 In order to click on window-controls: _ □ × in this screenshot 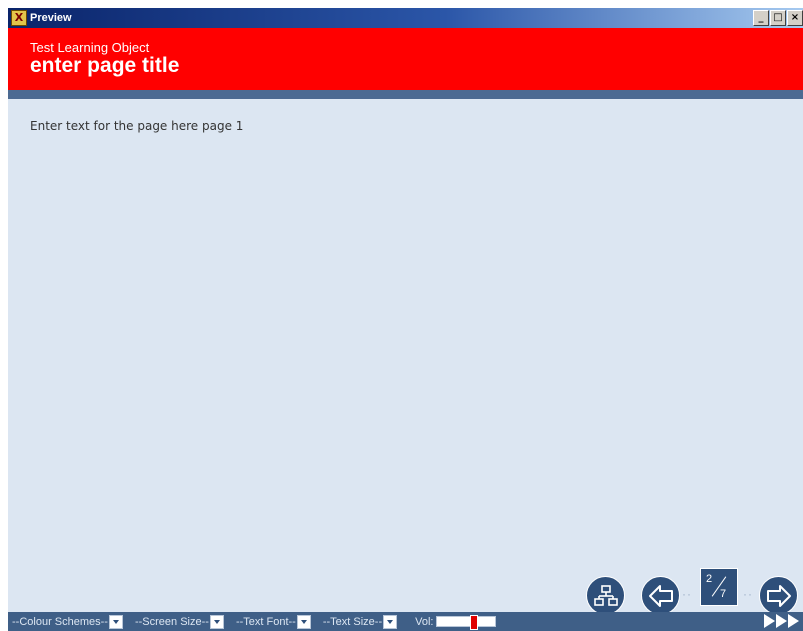, I will do `click(778, 18)`.